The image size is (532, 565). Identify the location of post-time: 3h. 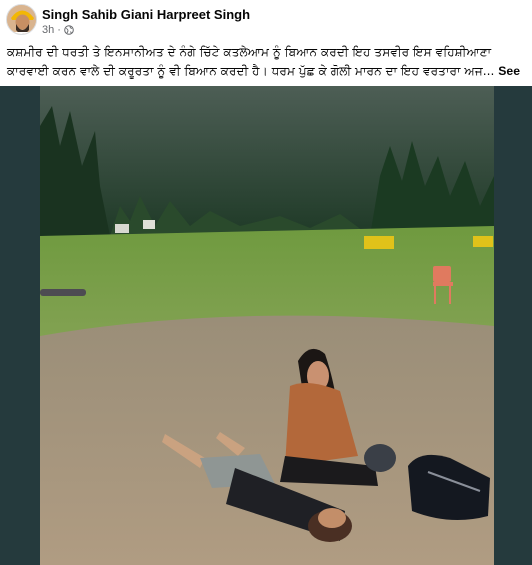
(48, 30).